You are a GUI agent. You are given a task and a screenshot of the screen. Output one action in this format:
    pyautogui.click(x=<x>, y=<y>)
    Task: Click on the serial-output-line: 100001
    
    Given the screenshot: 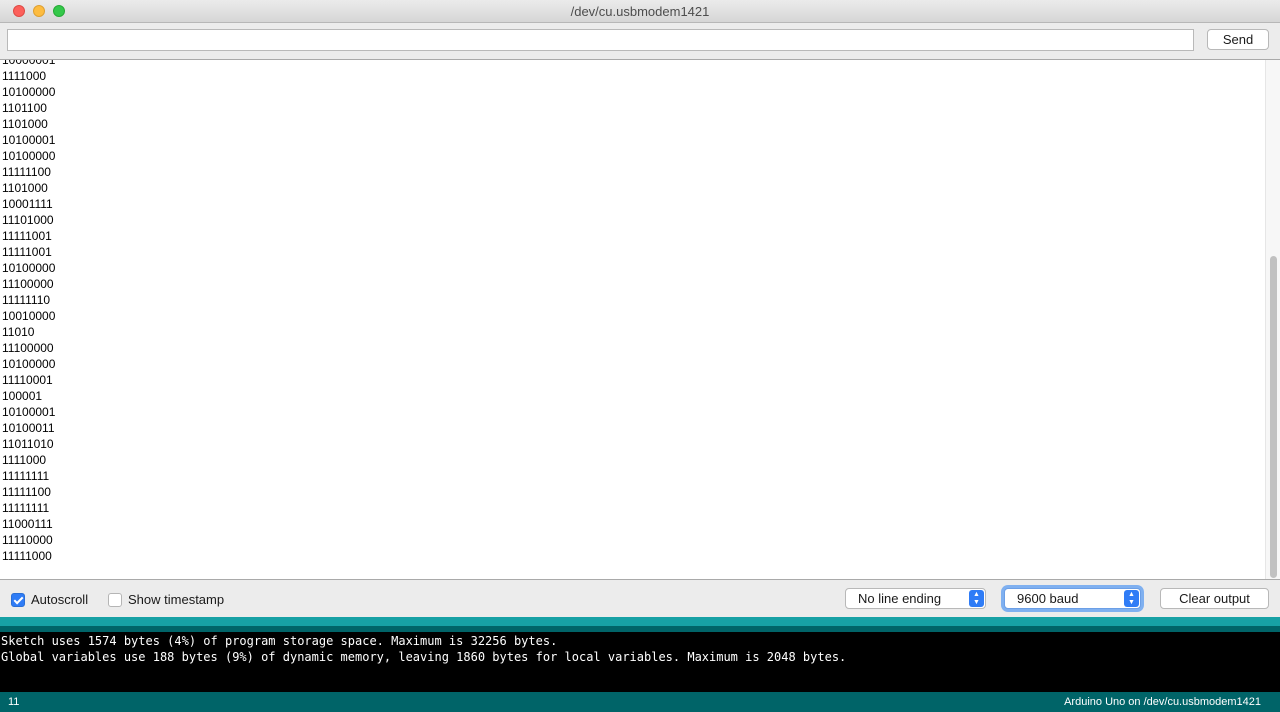 What is the action you would take?
    pyautogui.click(x=22, y=396)
    